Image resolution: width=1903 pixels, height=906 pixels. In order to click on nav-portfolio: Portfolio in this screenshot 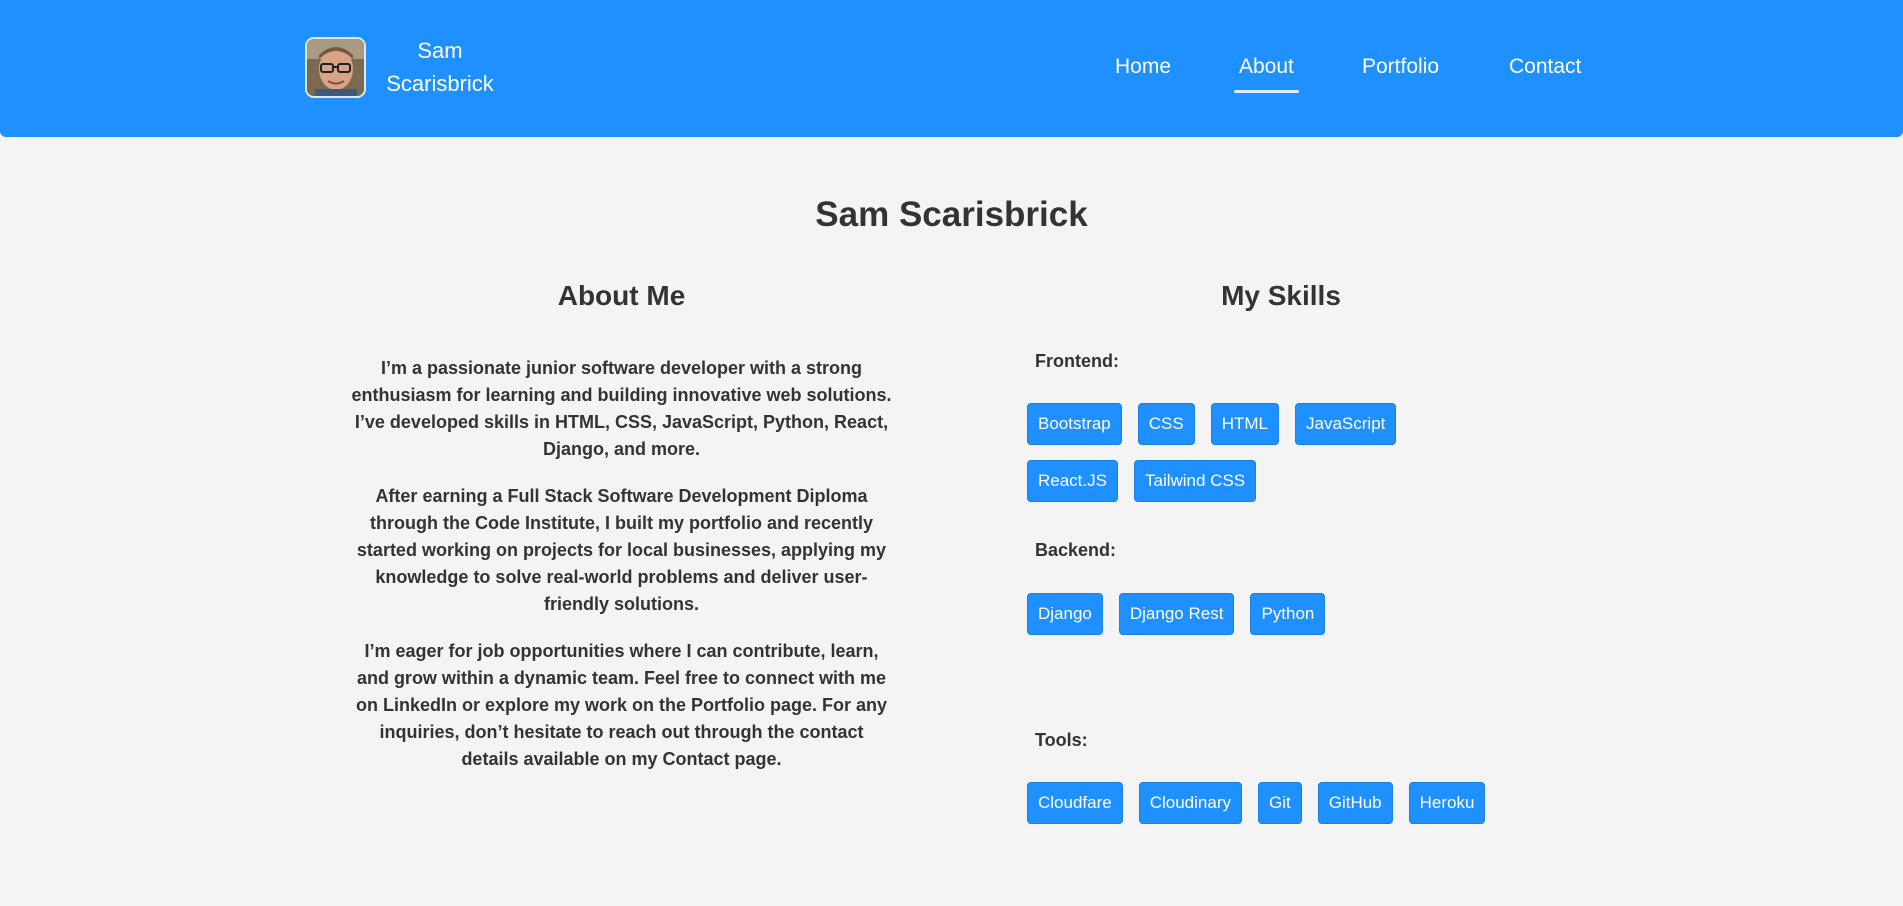, I will do `click(1400, 67)`.